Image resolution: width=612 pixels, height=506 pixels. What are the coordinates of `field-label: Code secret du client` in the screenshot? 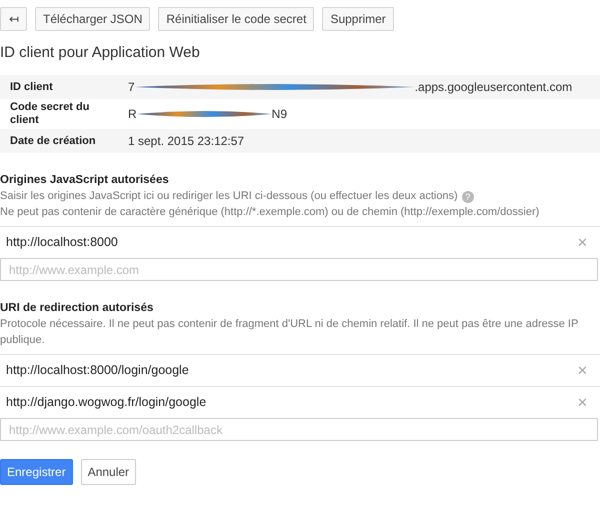 It's located at (50, 114).